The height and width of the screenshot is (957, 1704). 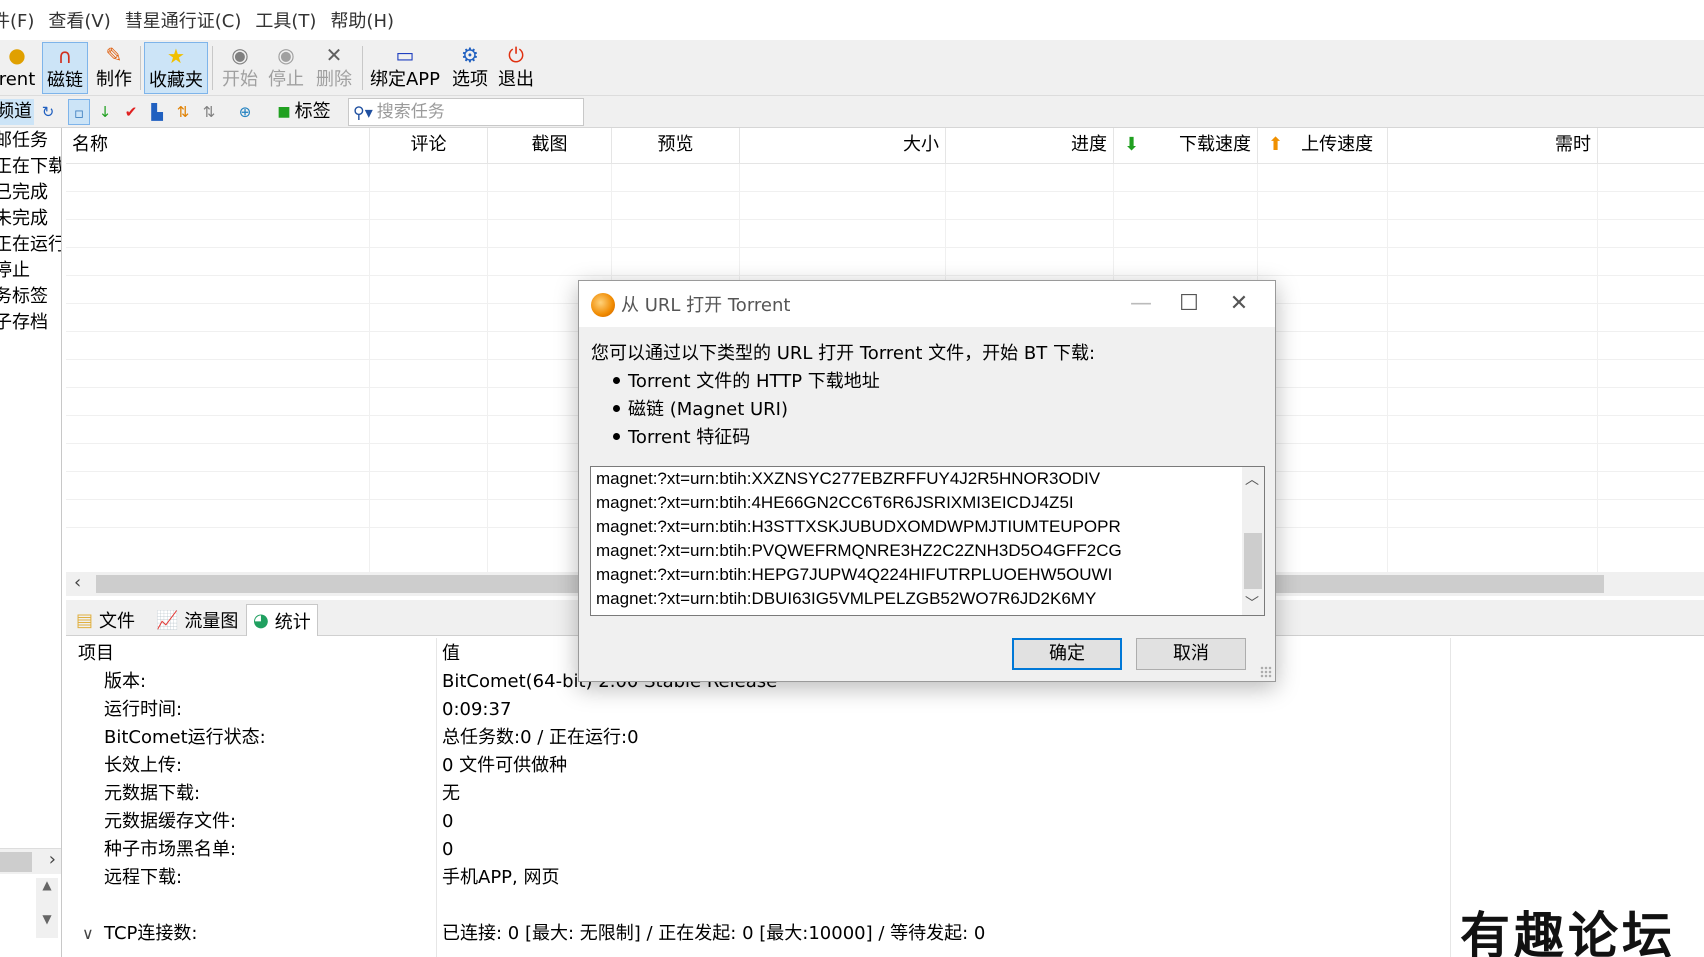 What do you see at coordinates (105, 112) in the screenshot?
I see `arrow-down-icon: ↓` at bounding box center [105, 112].